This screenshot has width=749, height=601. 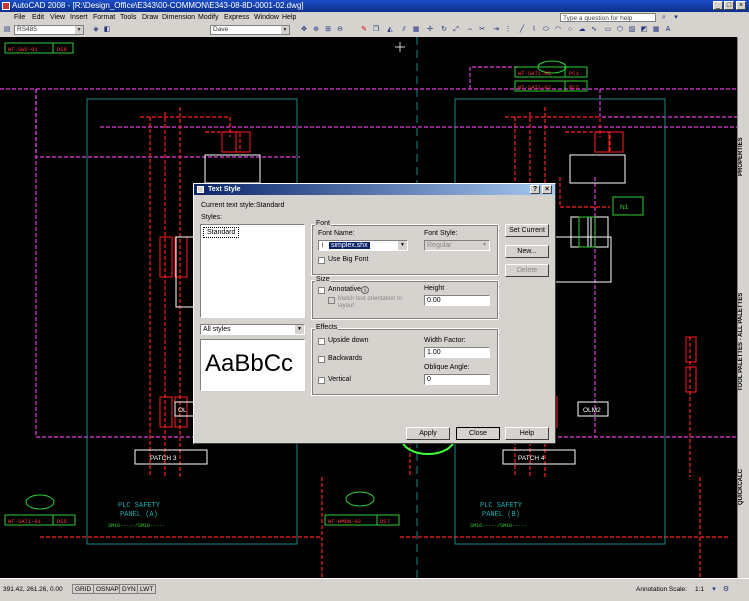 What do you see at coordinates (236, 17) in the screenshot?
I see `menu-express: Express` at bounding box center [236, 17].